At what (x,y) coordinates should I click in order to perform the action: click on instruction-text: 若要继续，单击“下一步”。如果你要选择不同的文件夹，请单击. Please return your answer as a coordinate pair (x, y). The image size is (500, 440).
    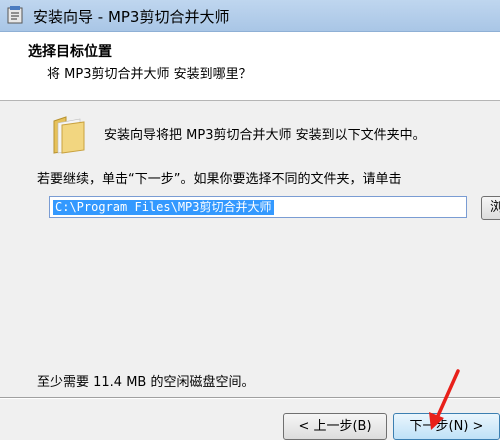
    Looking at the image, I should click on (219, 179).